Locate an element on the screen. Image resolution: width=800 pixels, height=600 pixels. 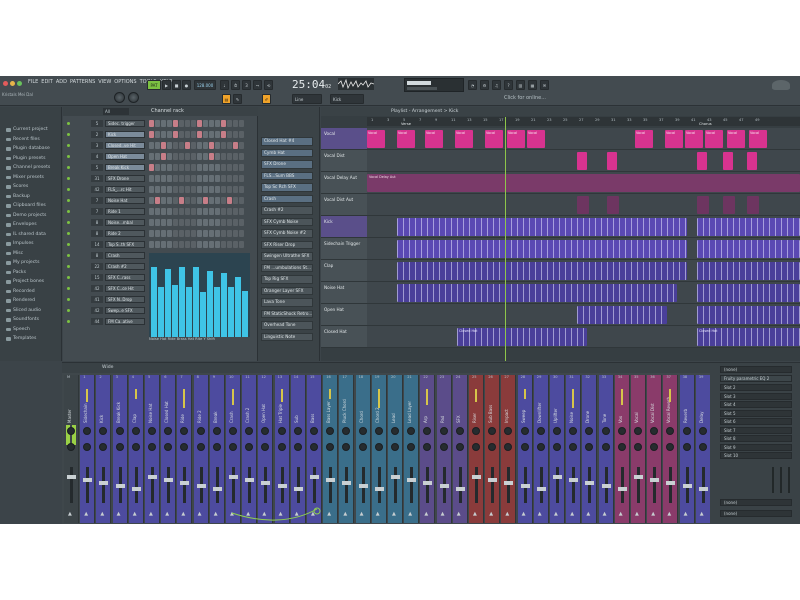
help-icon: ? is located at coordinates (508, 85).